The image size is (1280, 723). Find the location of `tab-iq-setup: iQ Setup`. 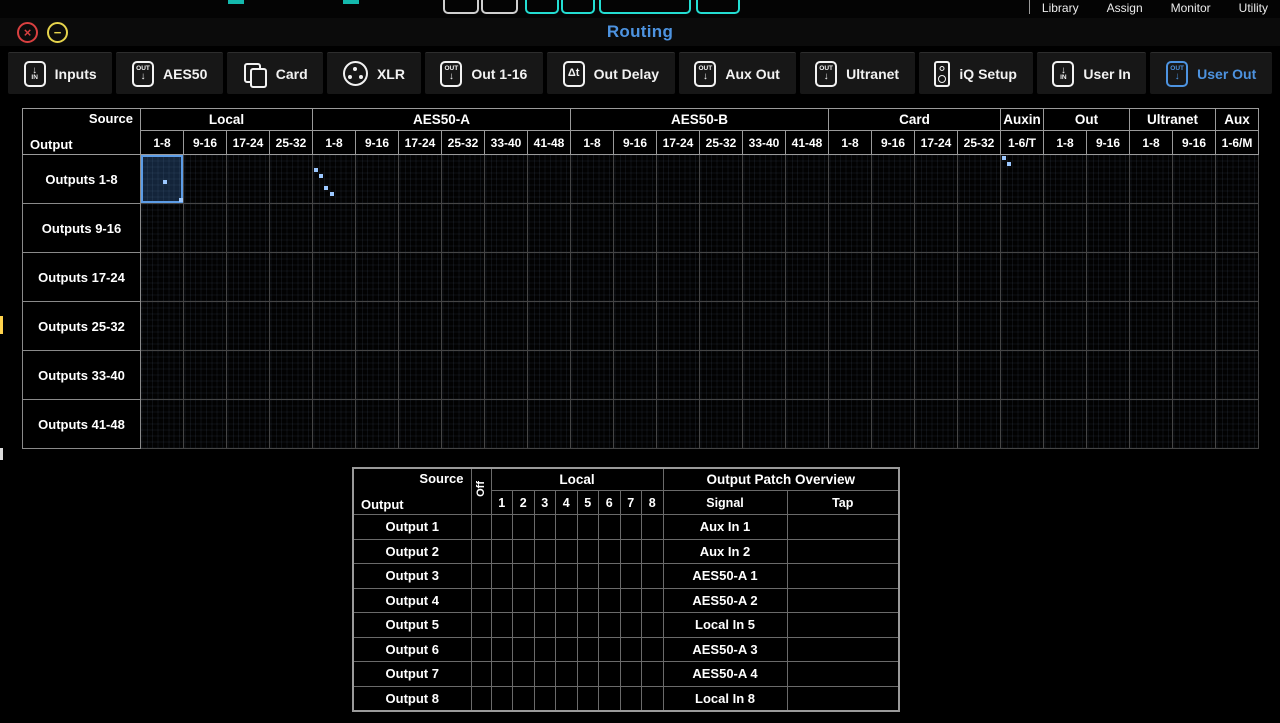

tab-iq-setup: iQ Setup is located at coordinates (975, 73).